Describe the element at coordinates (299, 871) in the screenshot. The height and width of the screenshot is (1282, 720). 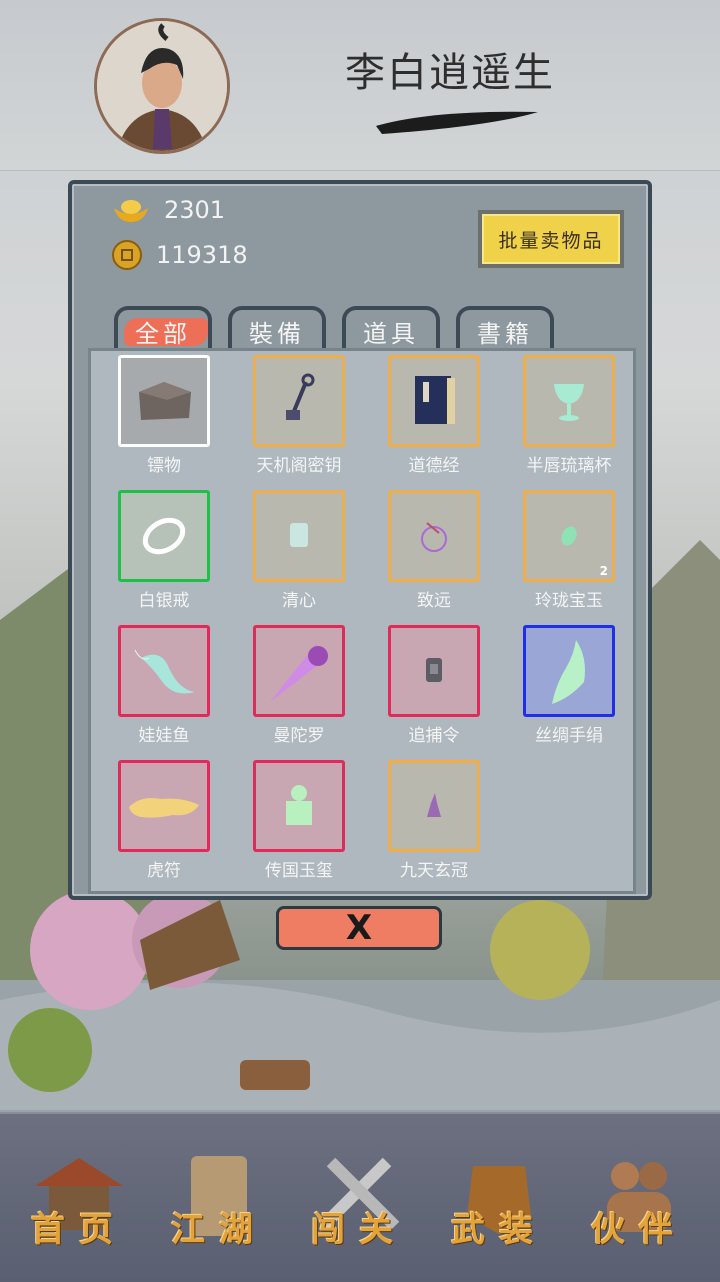
I see `item-name: 传国玉玺` at that location.